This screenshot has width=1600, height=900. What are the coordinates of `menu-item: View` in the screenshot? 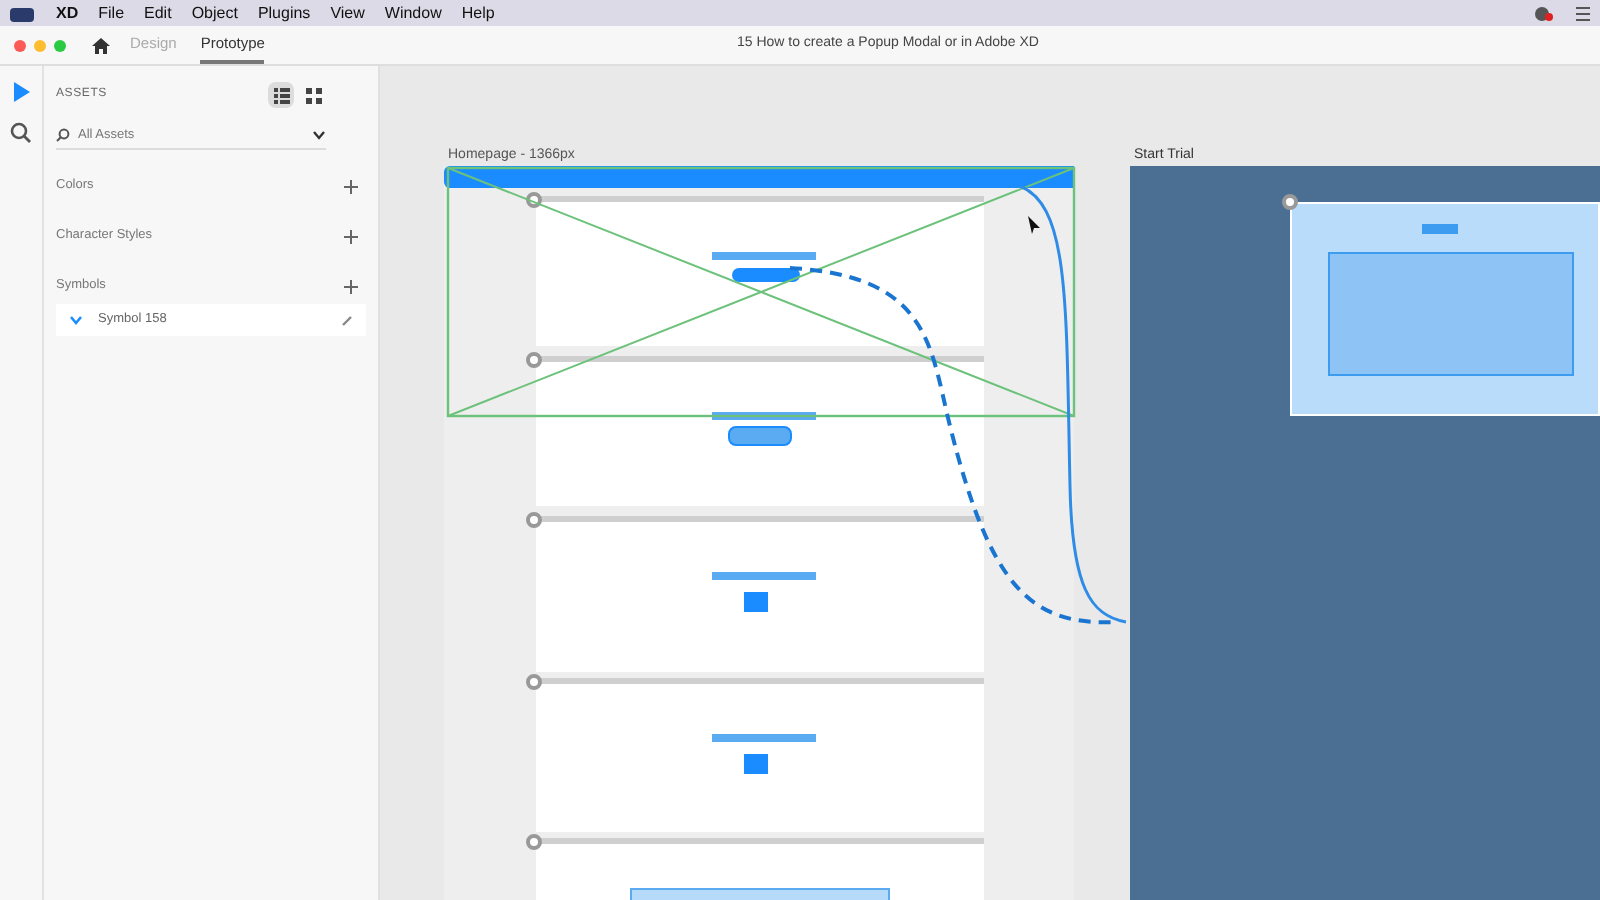 It's located at (347, 13).